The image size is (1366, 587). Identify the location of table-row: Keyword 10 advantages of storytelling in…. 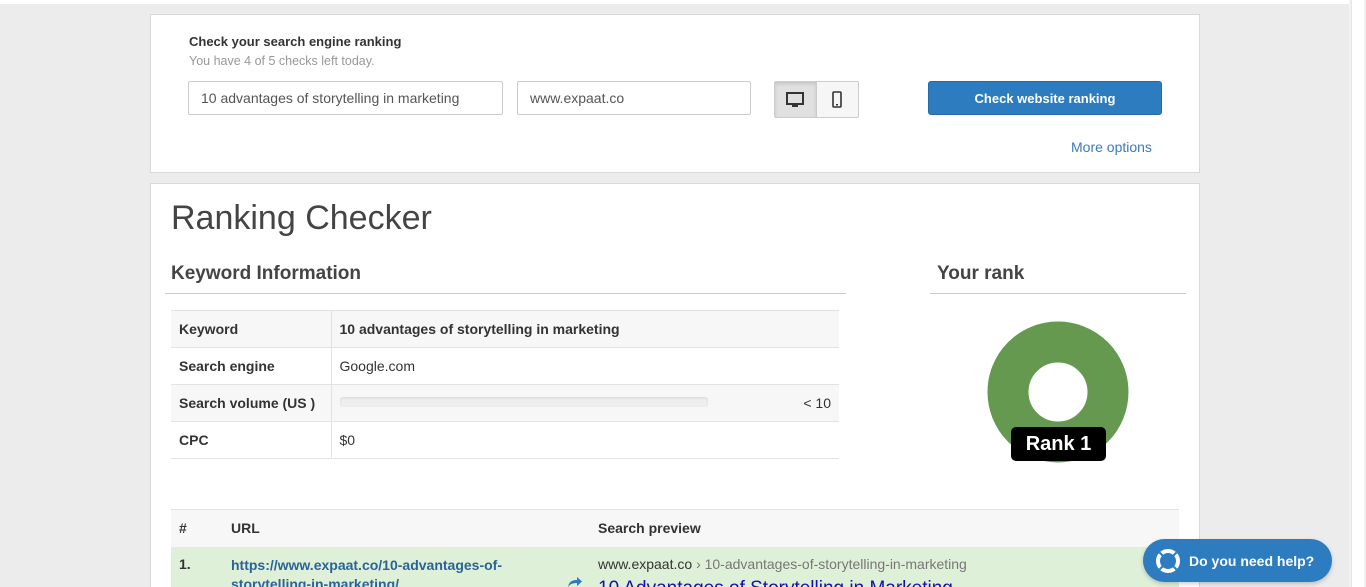
(505, 329).